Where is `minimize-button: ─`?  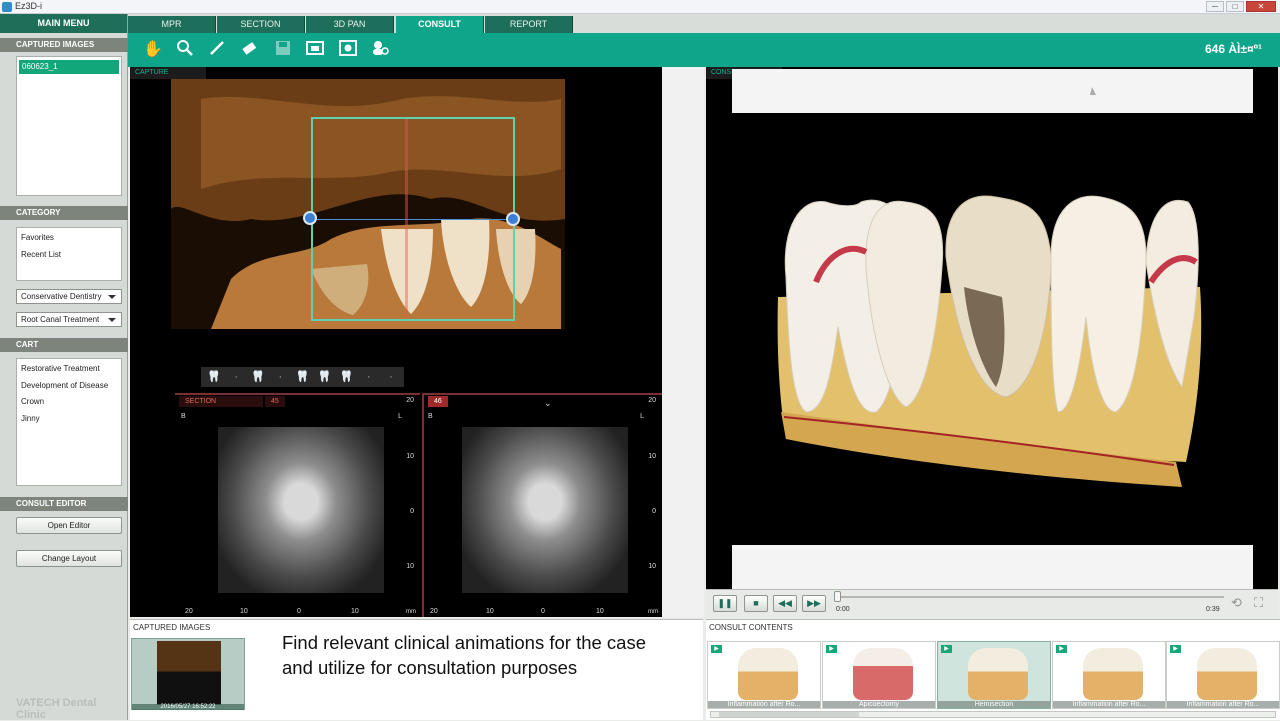 minimize-button: ─ is located at coordinates (1215, 6).